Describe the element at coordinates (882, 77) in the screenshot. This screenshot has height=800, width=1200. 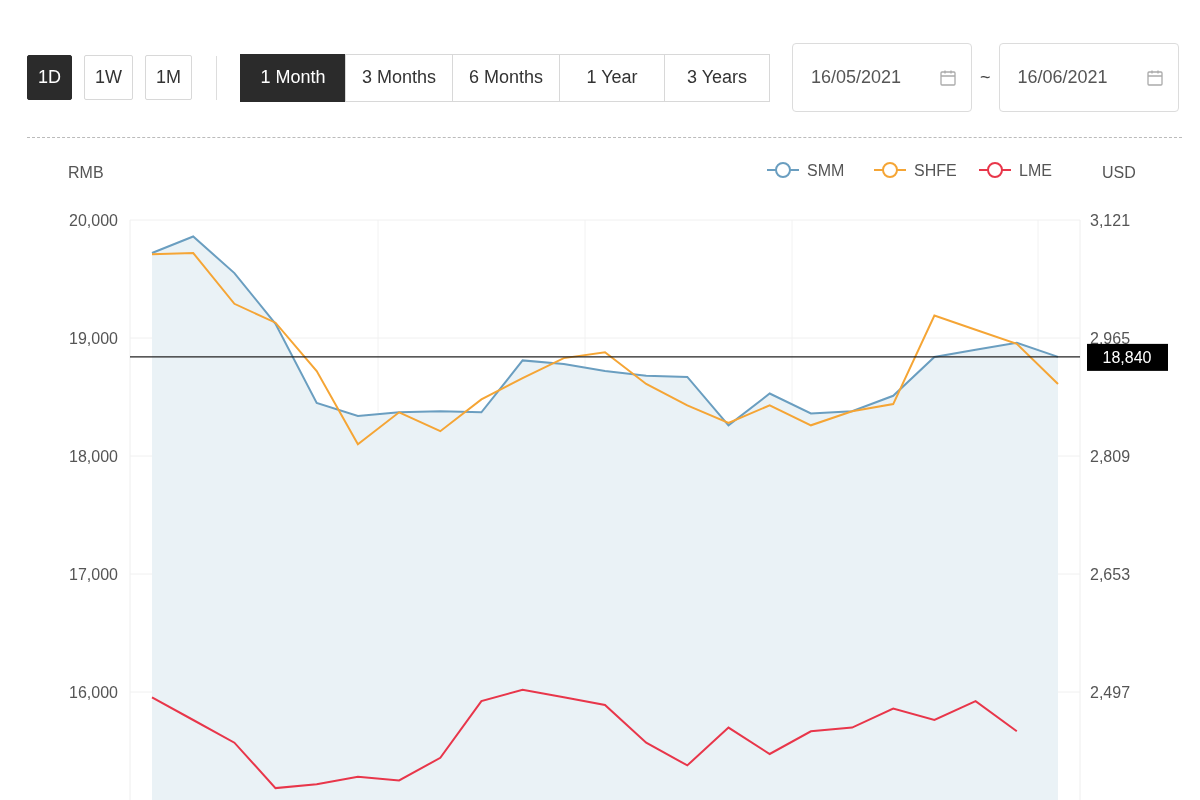
I see `start-date-field: 16/05/2021` at that location.